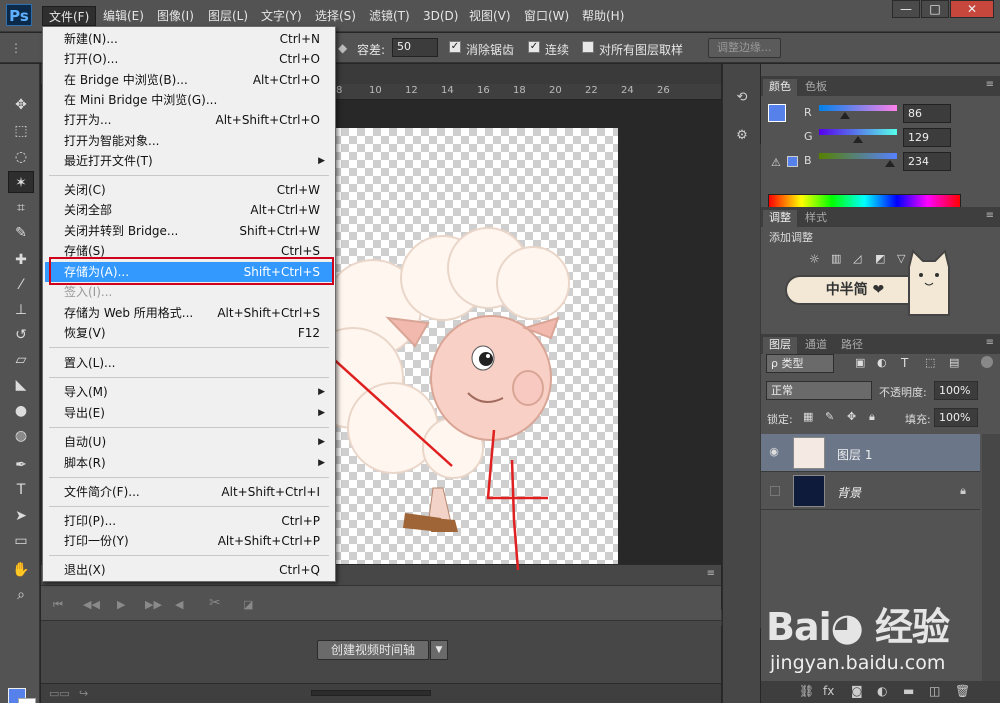  Describe the element at coordinates (858, 627) in the screenshot. I see `baidu-logo: Bai◕ 经验` at that location.